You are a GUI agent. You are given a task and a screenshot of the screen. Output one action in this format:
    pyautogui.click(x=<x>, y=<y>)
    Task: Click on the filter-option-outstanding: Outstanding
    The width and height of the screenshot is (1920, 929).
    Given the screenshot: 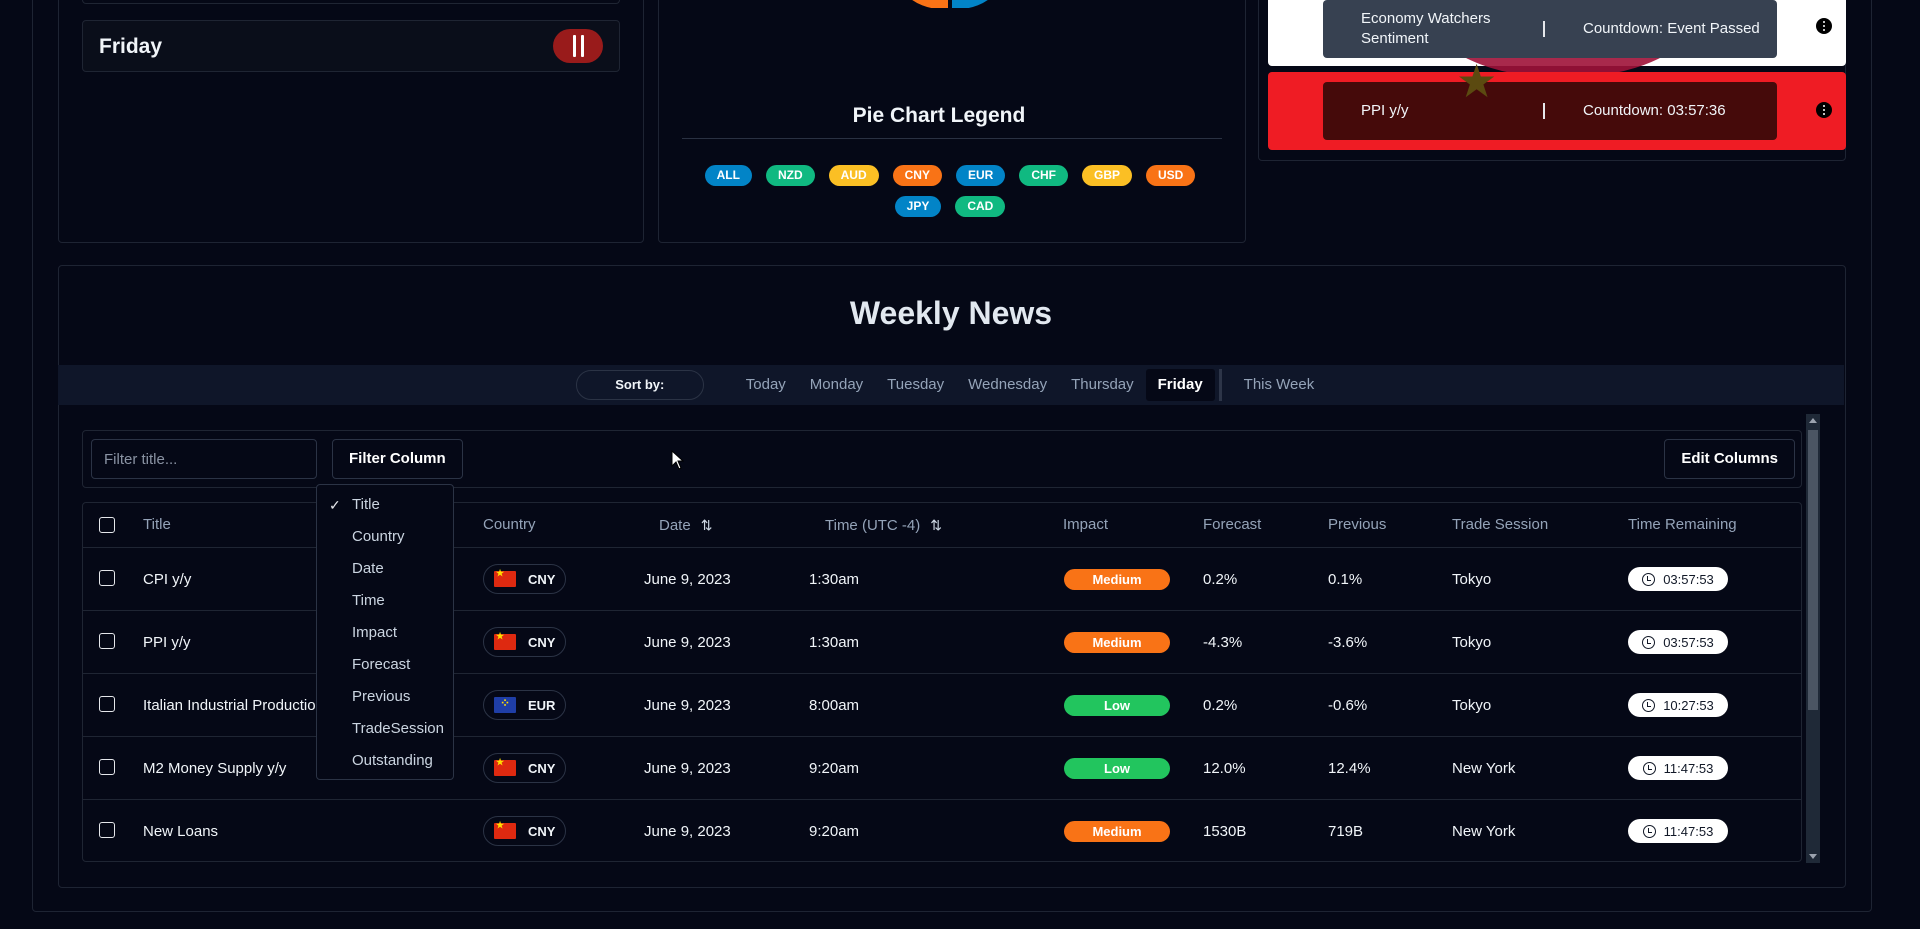 What is the action you would take?
    pyautogui.click(x=385, y=761)
    